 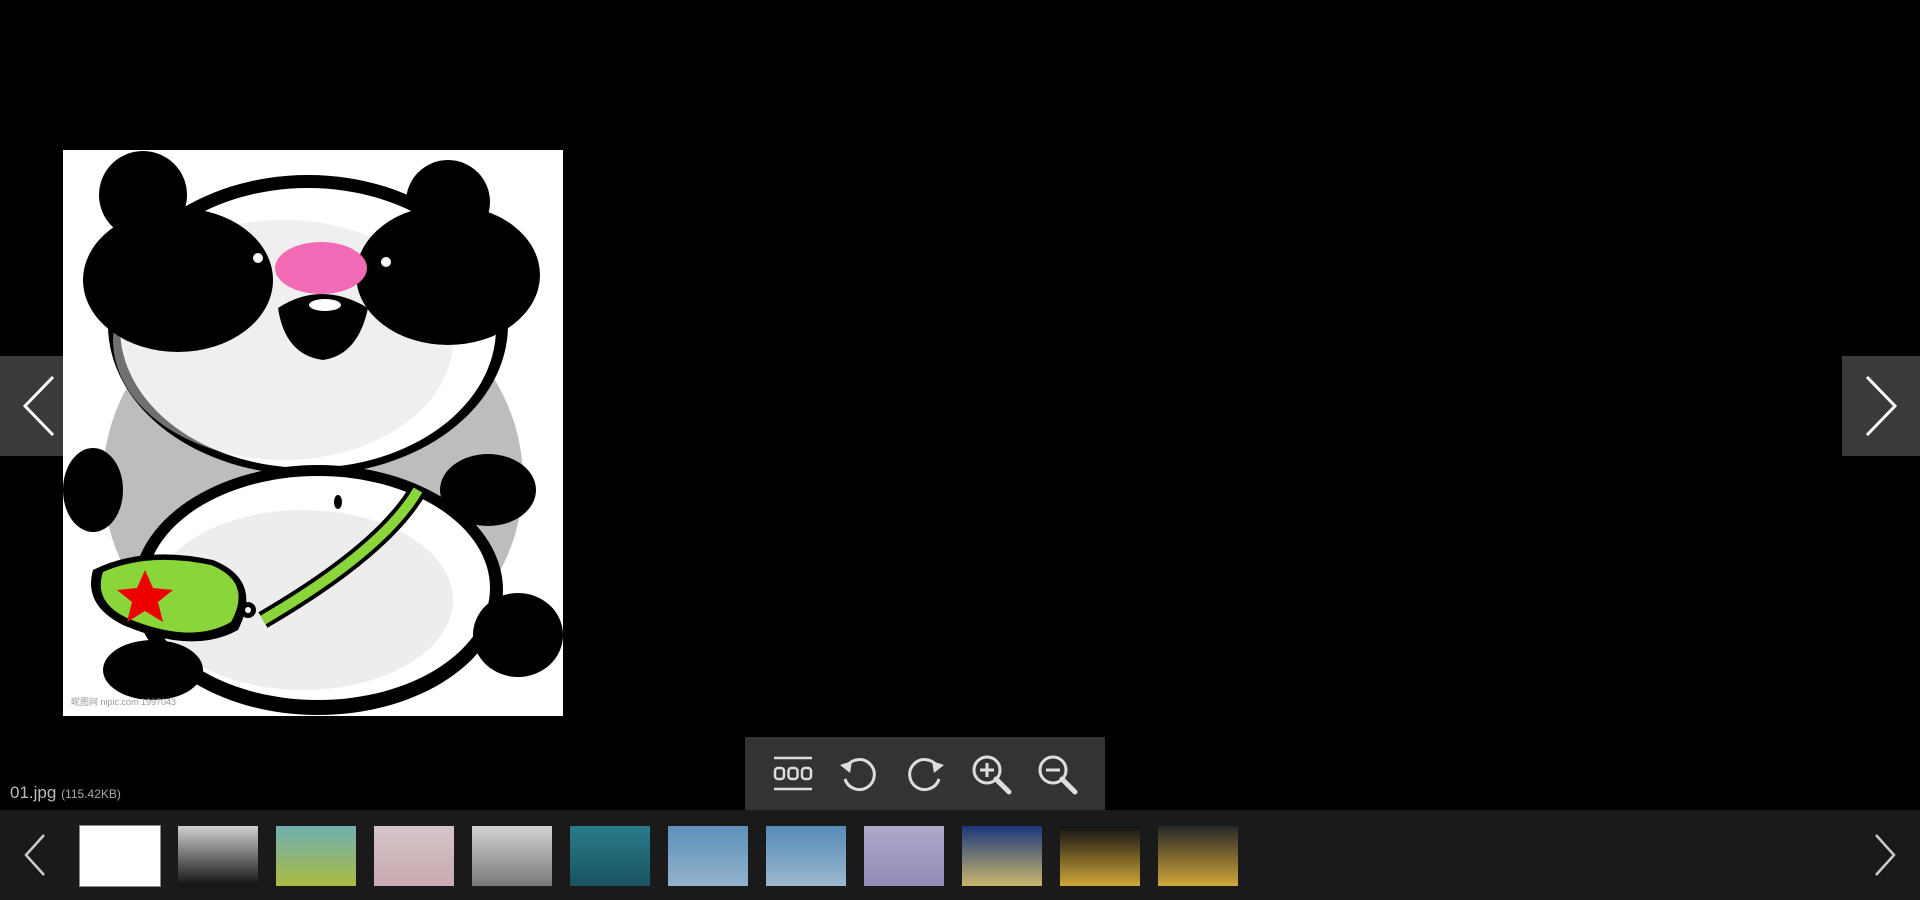 I want to click on thumbnail-strip, so click(x=960, y=855).